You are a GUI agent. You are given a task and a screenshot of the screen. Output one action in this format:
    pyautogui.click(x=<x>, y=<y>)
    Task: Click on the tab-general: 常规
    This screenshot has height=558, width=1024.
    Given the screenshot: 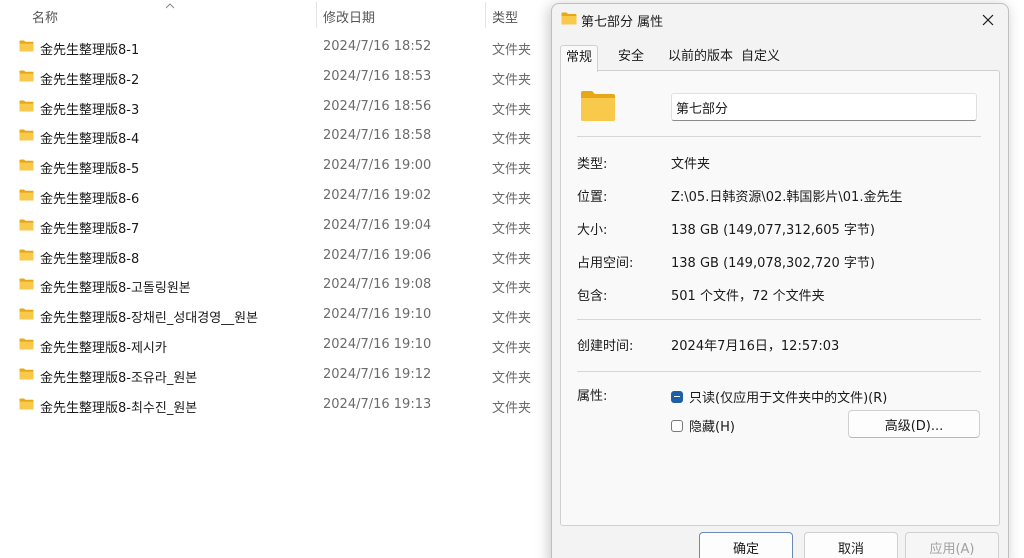 What is the action you would take?
    pyautogui.click(x=579, y=58)
    